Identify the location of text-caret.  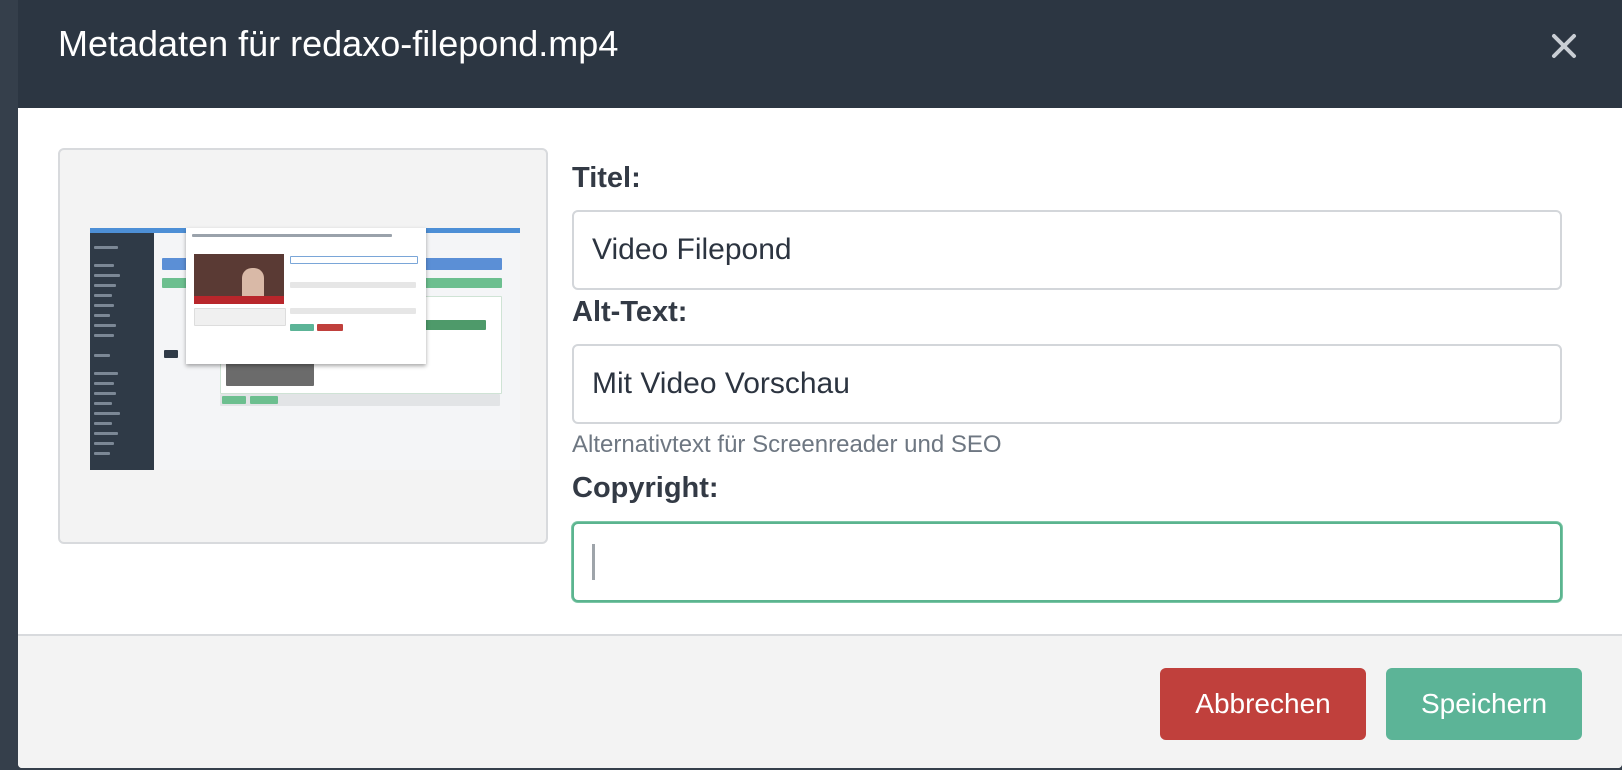
(593, 562).